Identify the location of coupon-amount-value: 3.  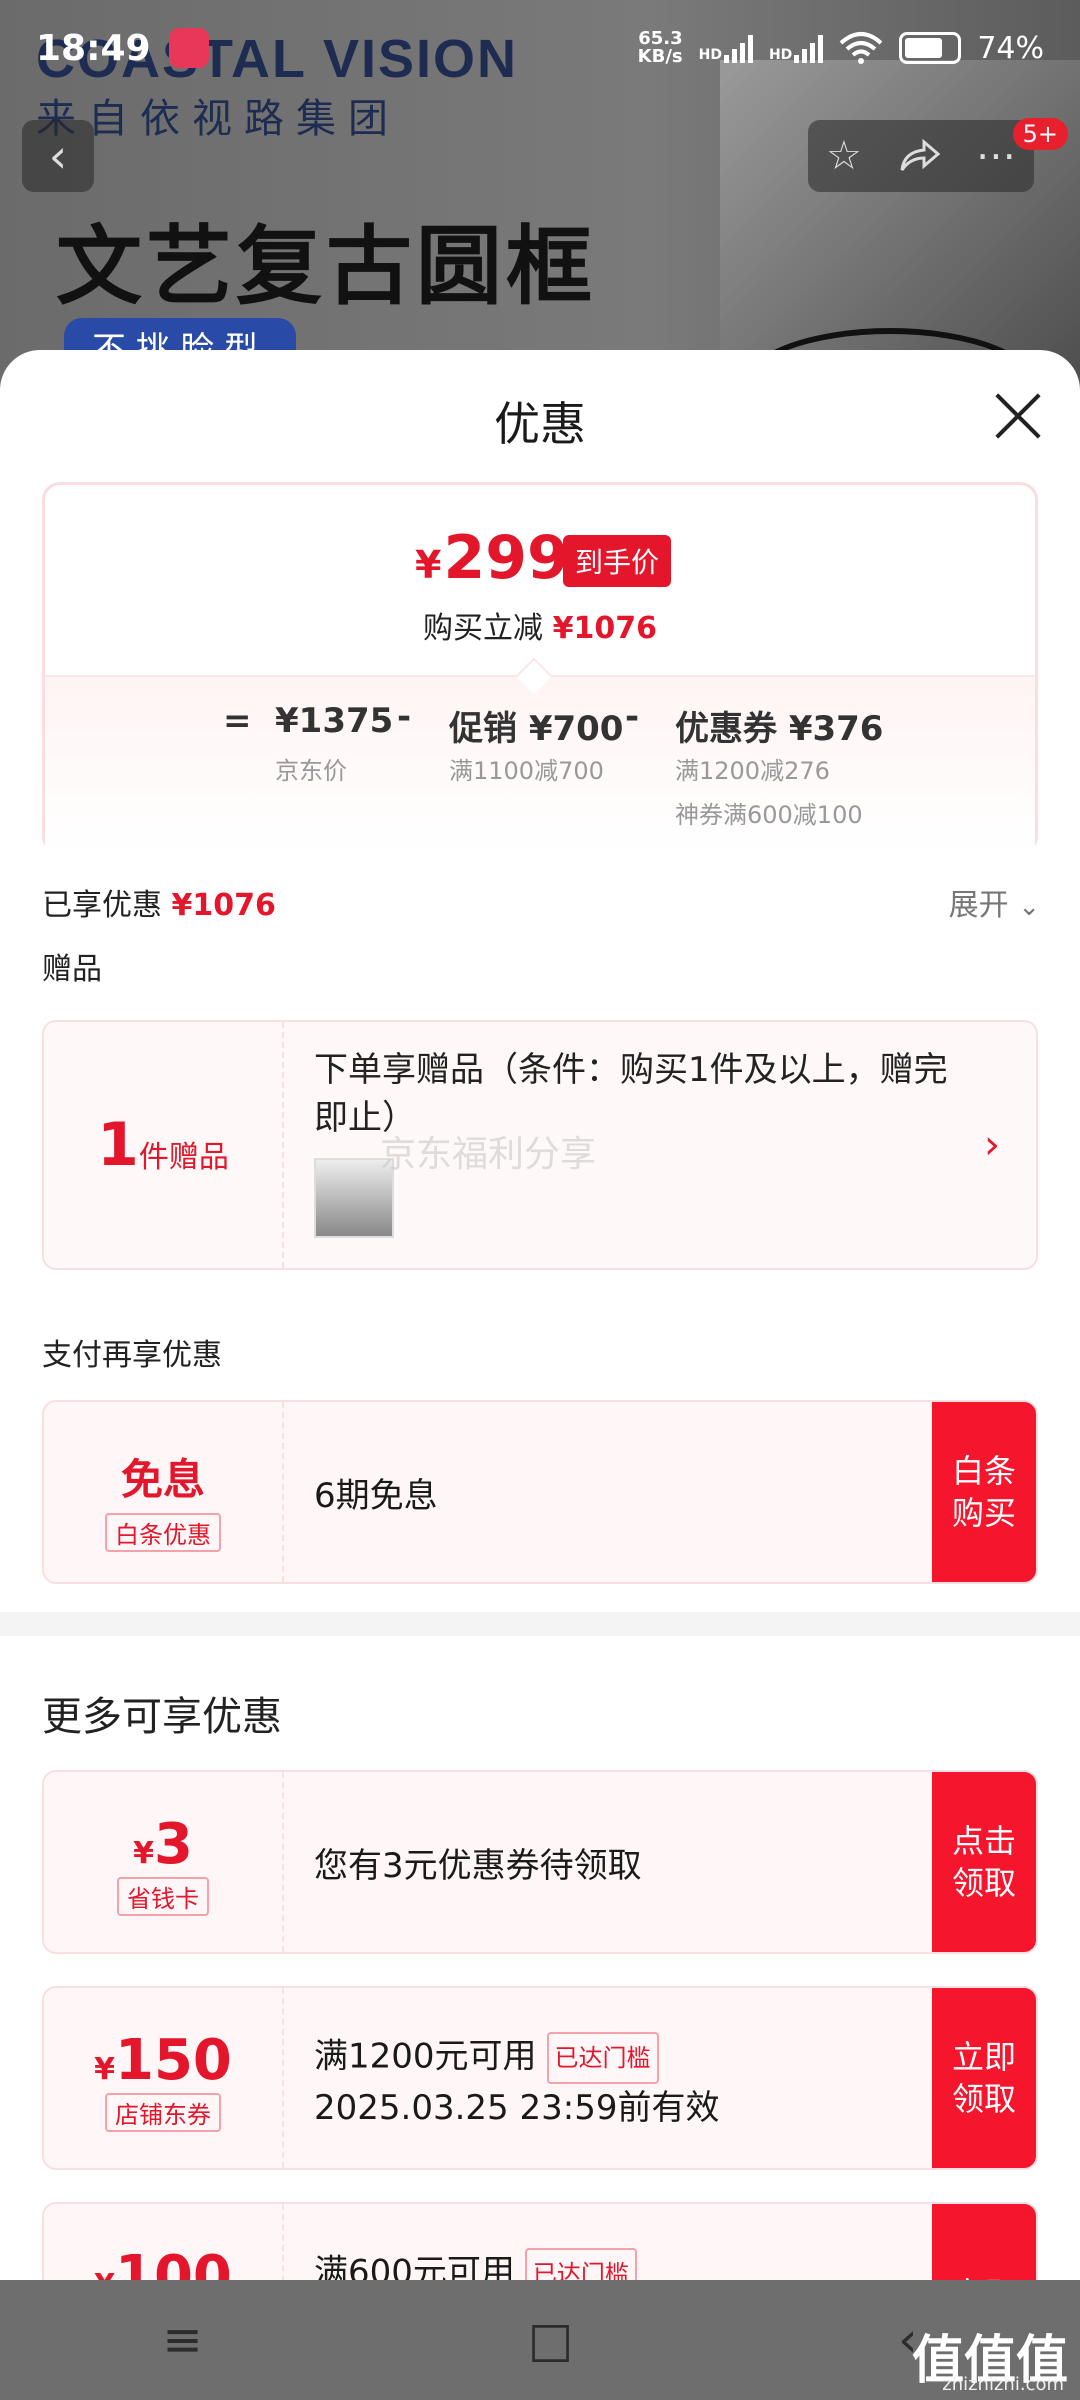
(173, 1844).